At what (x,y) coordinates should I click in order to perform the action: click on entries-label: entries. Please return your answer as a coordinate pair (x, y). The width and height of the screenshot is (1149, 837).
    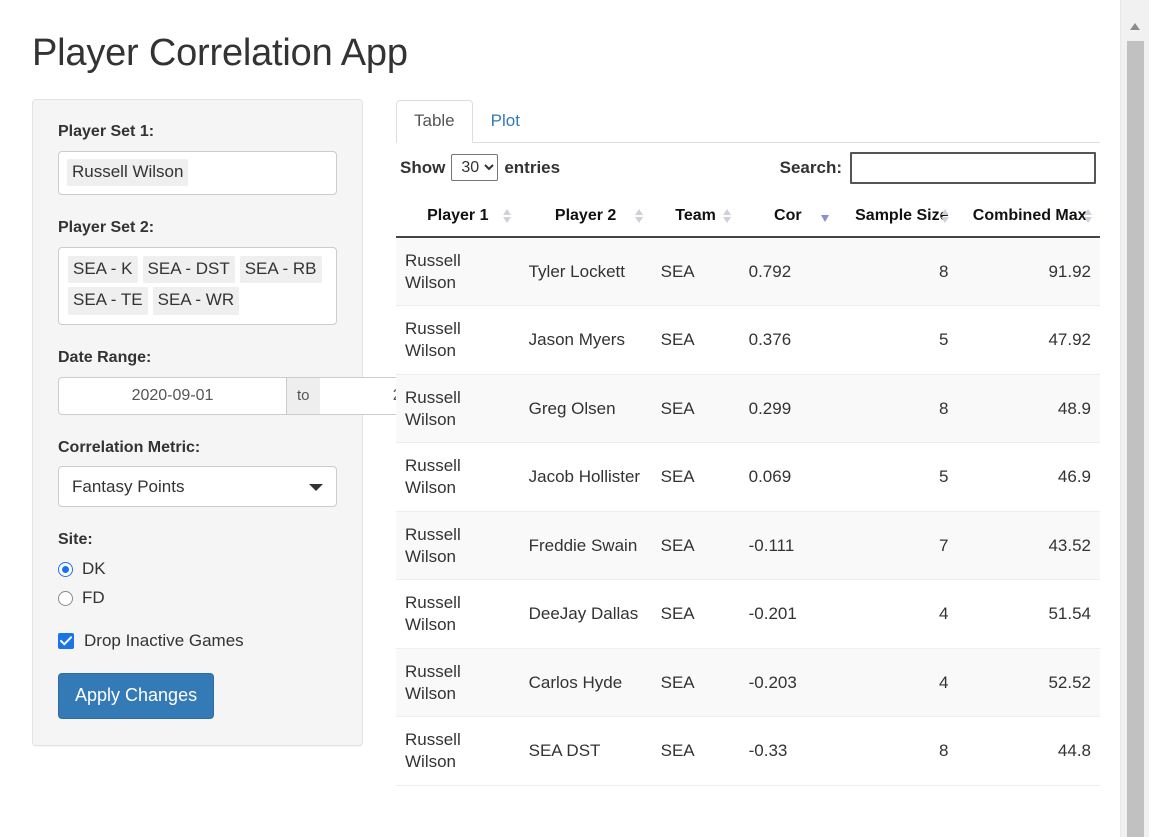
    Looking at the image, I should click on (532, 167).